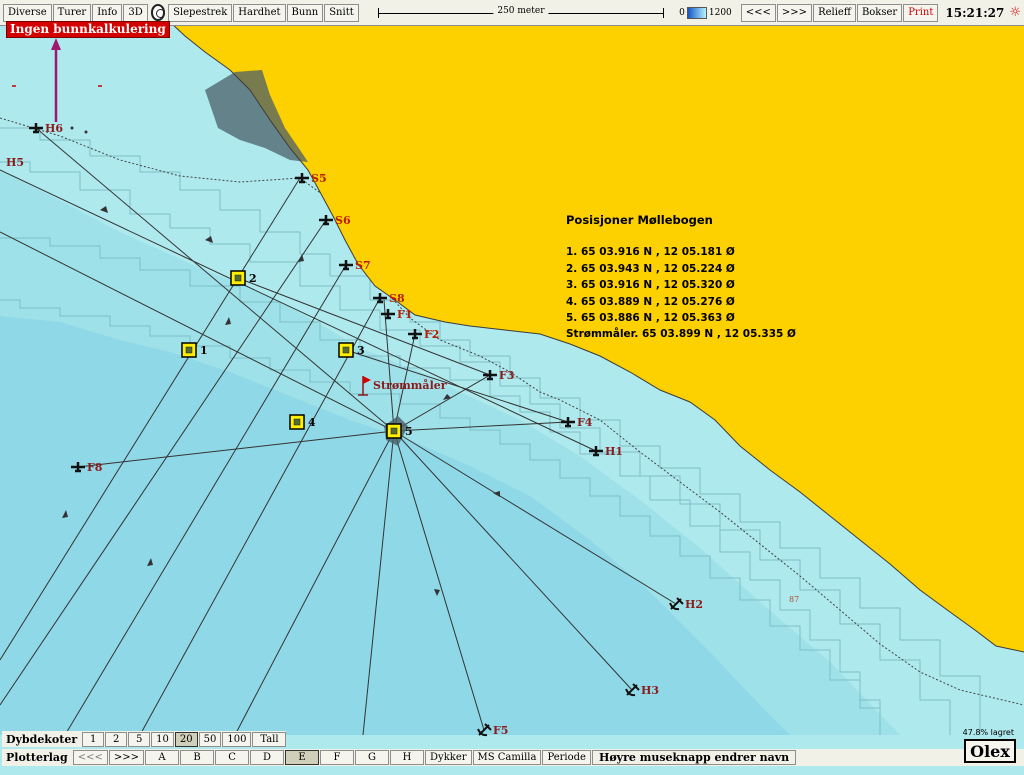  What do you see at coordinates (186, 739) in the screenshot?
I see `contour-20-button: 20` at bounding box center [186, 739].